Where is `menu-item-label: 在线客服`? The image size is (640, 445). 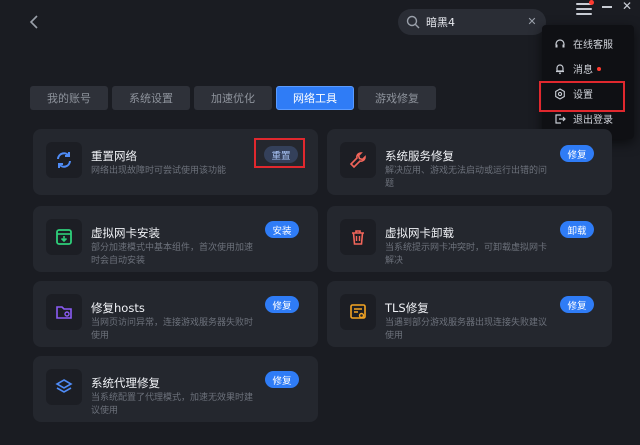 menu-item-label: 在线客服 is located at coordinates (593, 45).